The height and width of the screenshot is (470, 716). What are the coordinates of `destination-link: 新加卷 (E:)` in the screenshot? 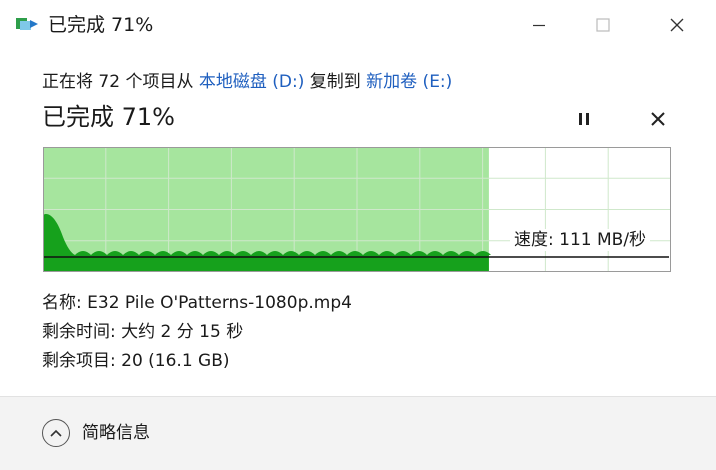 It's located at (409, 82).